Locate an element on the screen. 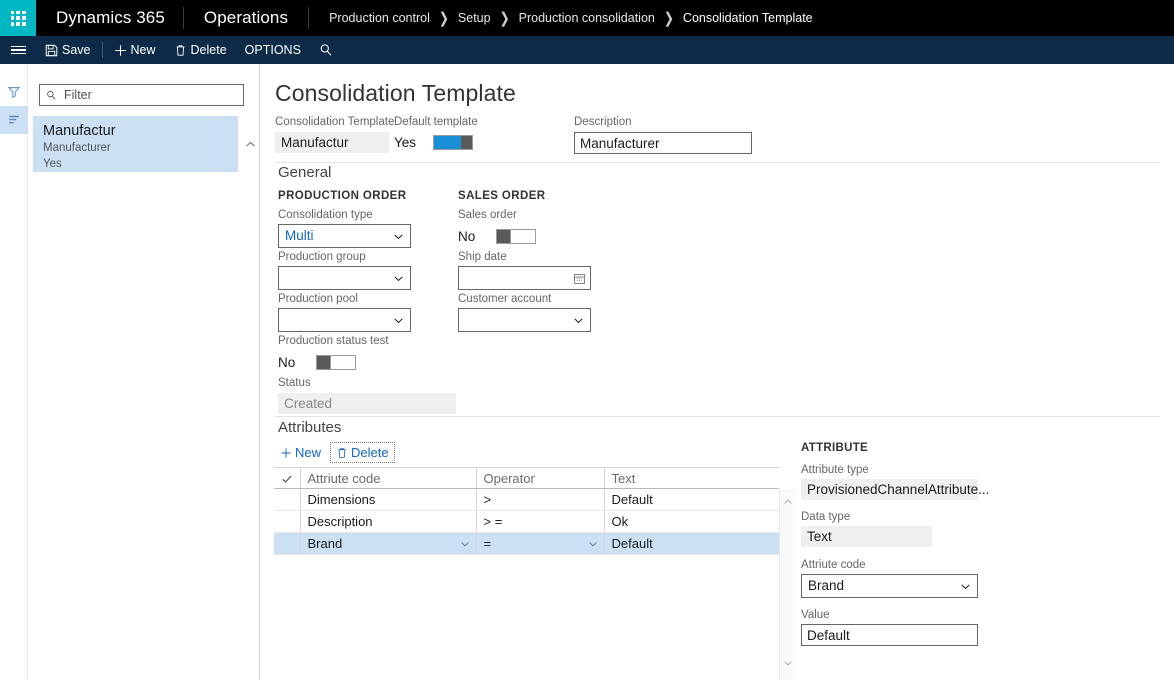 The height and width of the screenshot is (680, 1174). attriute-code-label: Attriute code is located at coordinates (833, 565).